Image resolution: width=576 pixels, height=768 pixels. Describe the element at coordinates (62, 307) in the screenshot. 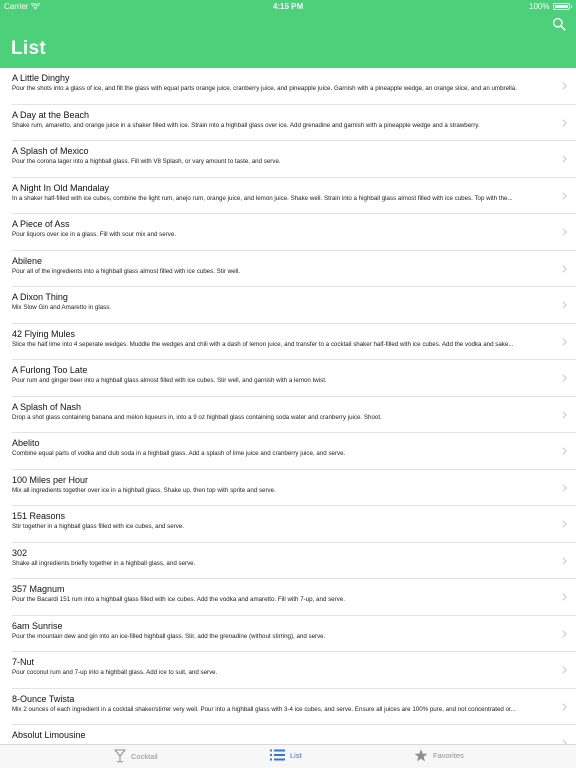

I see `cocktail-instructions: Mix Slow Gin and Amaretto in glass.` at that location.